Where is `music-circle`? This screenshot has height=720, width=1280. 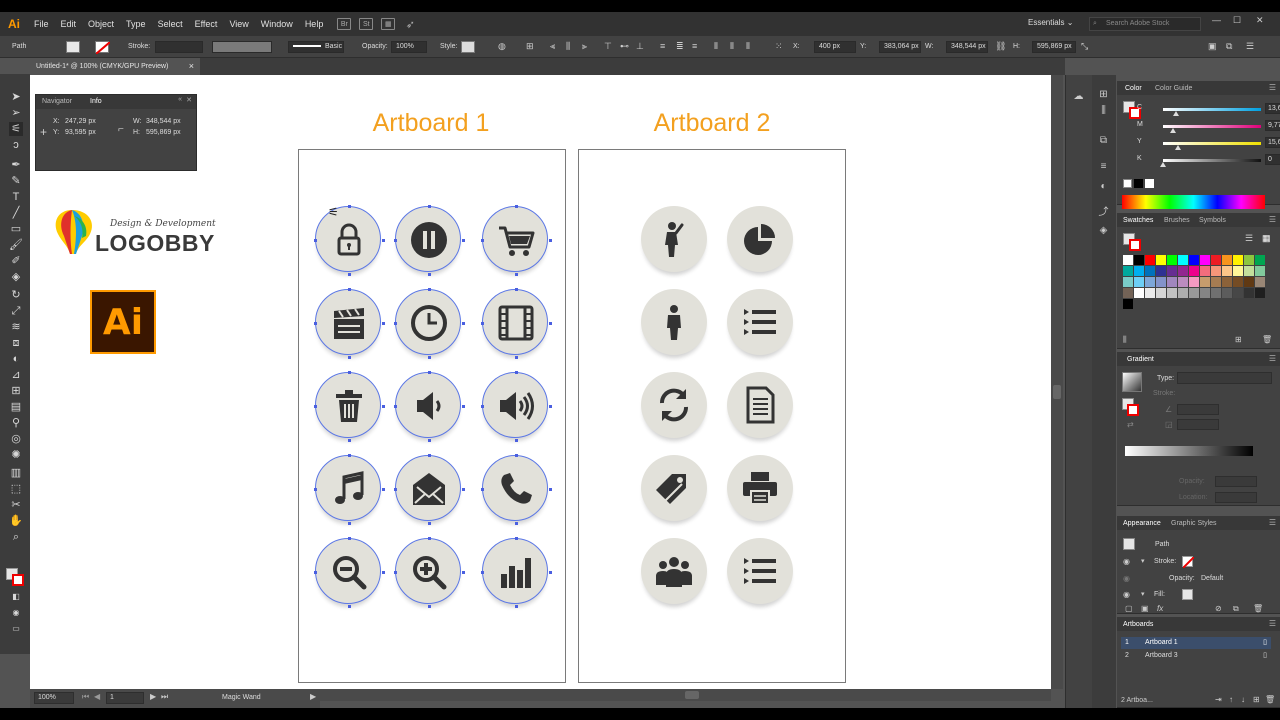 music-circle is located at coordinates (349, 489).